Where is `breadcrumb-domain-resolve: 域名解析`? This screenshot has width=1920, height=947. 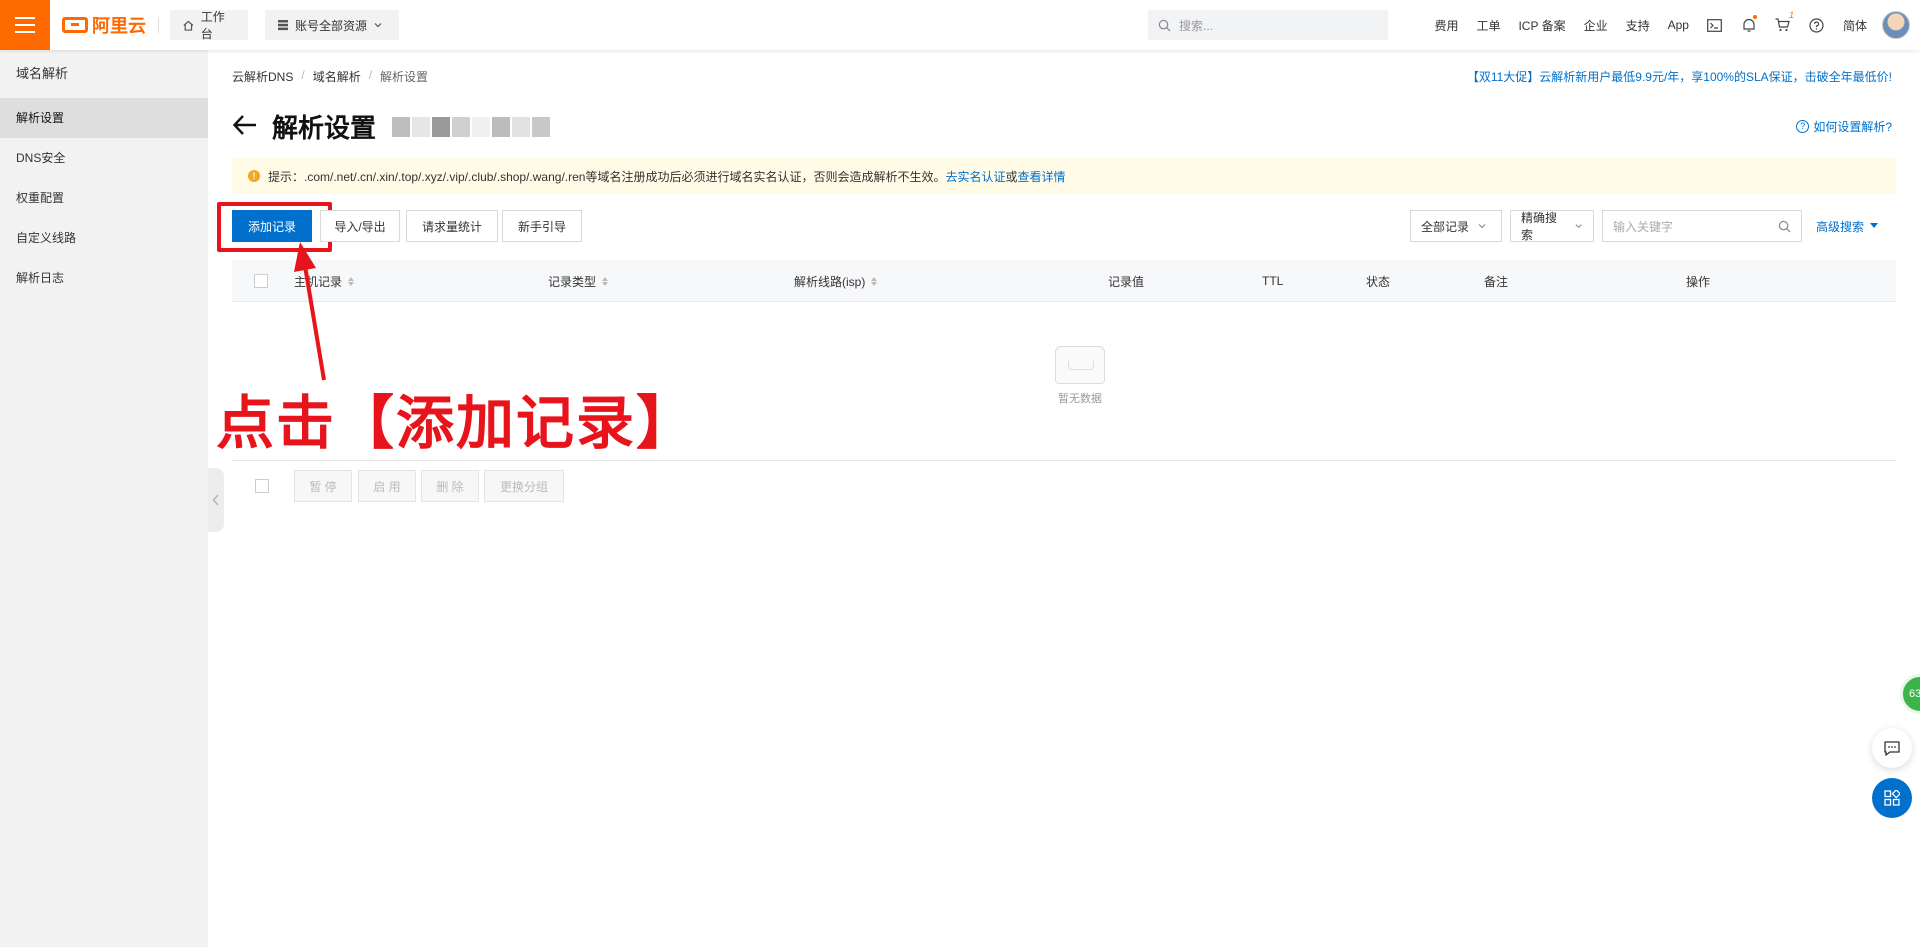
breadcrumb-domain-resolve: 域名解析 is located at coordinates (337, 76).